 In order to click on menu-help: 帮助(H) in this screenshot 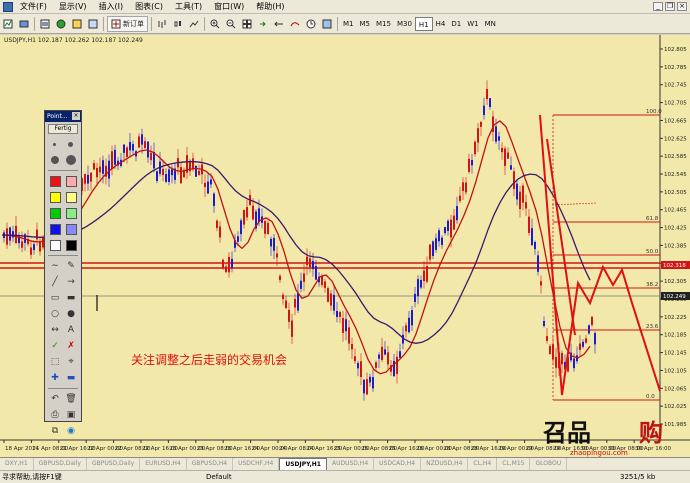, I will do `click(272, 6)`.